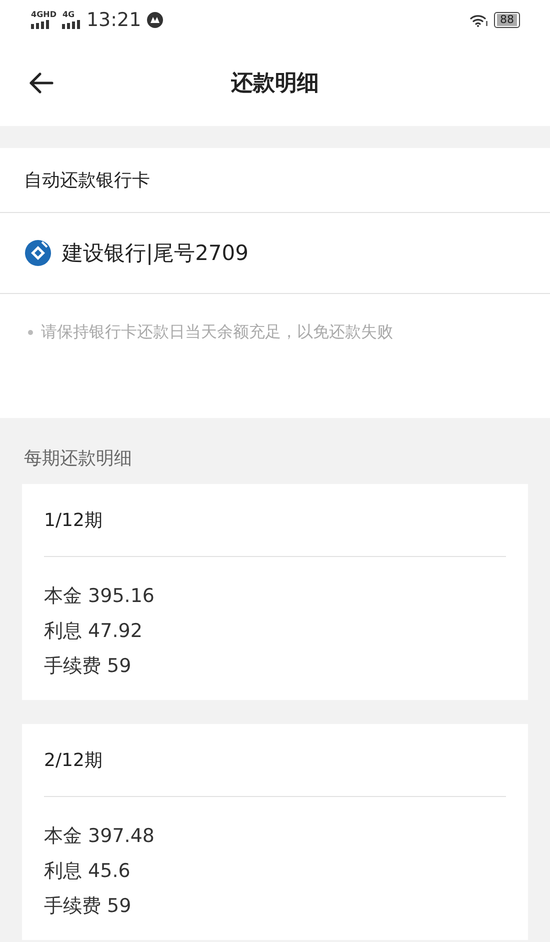 This screenshot has height=942, width=550. What do you see at coordinates (114, 20) in the screenshot?
I see `clock-time: 13:21` at bounding box center [114, 20].